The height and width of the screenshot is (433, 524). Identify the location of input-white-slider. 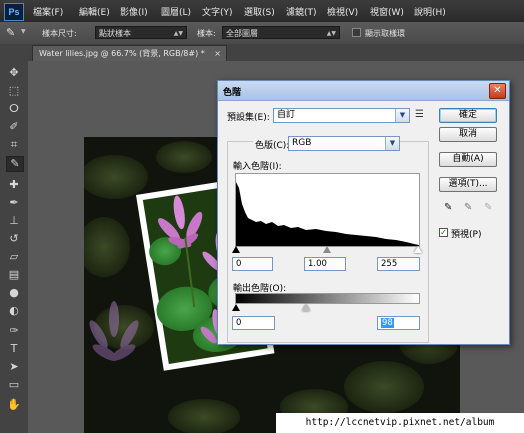
(418, 249).